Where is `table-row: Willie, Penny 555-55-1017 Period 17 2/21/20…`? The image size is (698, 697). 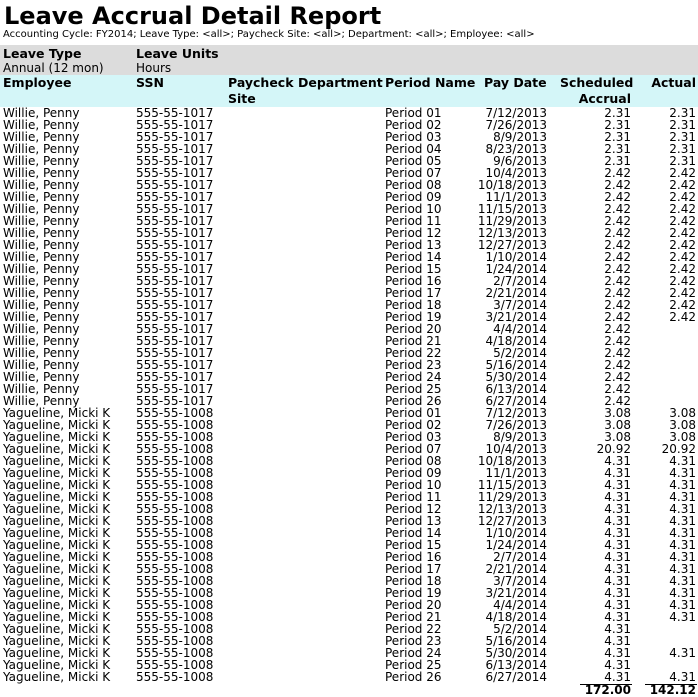
table-row: Willie, Penny 555-55-1017 Period 17 2/21/20… is located at coordinates (349, 293).